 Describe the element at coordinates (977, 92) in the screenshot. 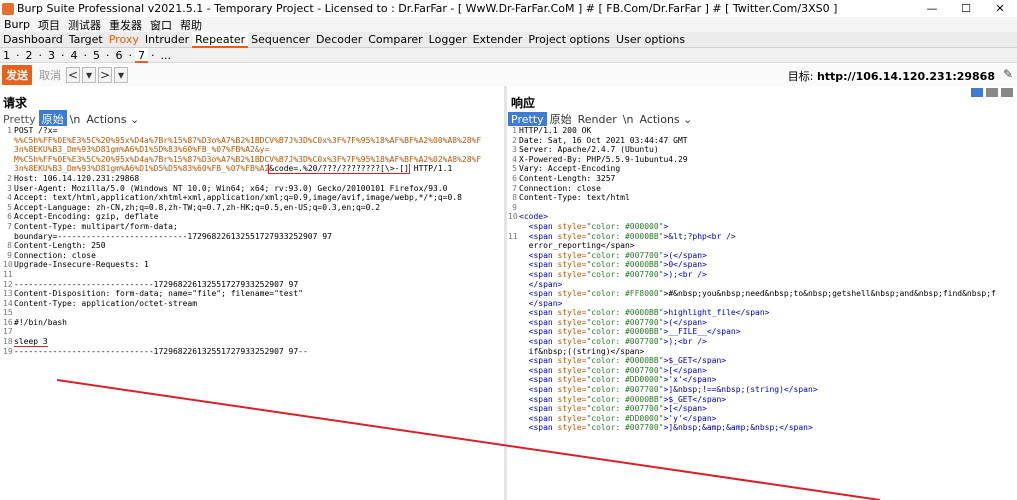

I see `split-horizontal-icon` at that location.